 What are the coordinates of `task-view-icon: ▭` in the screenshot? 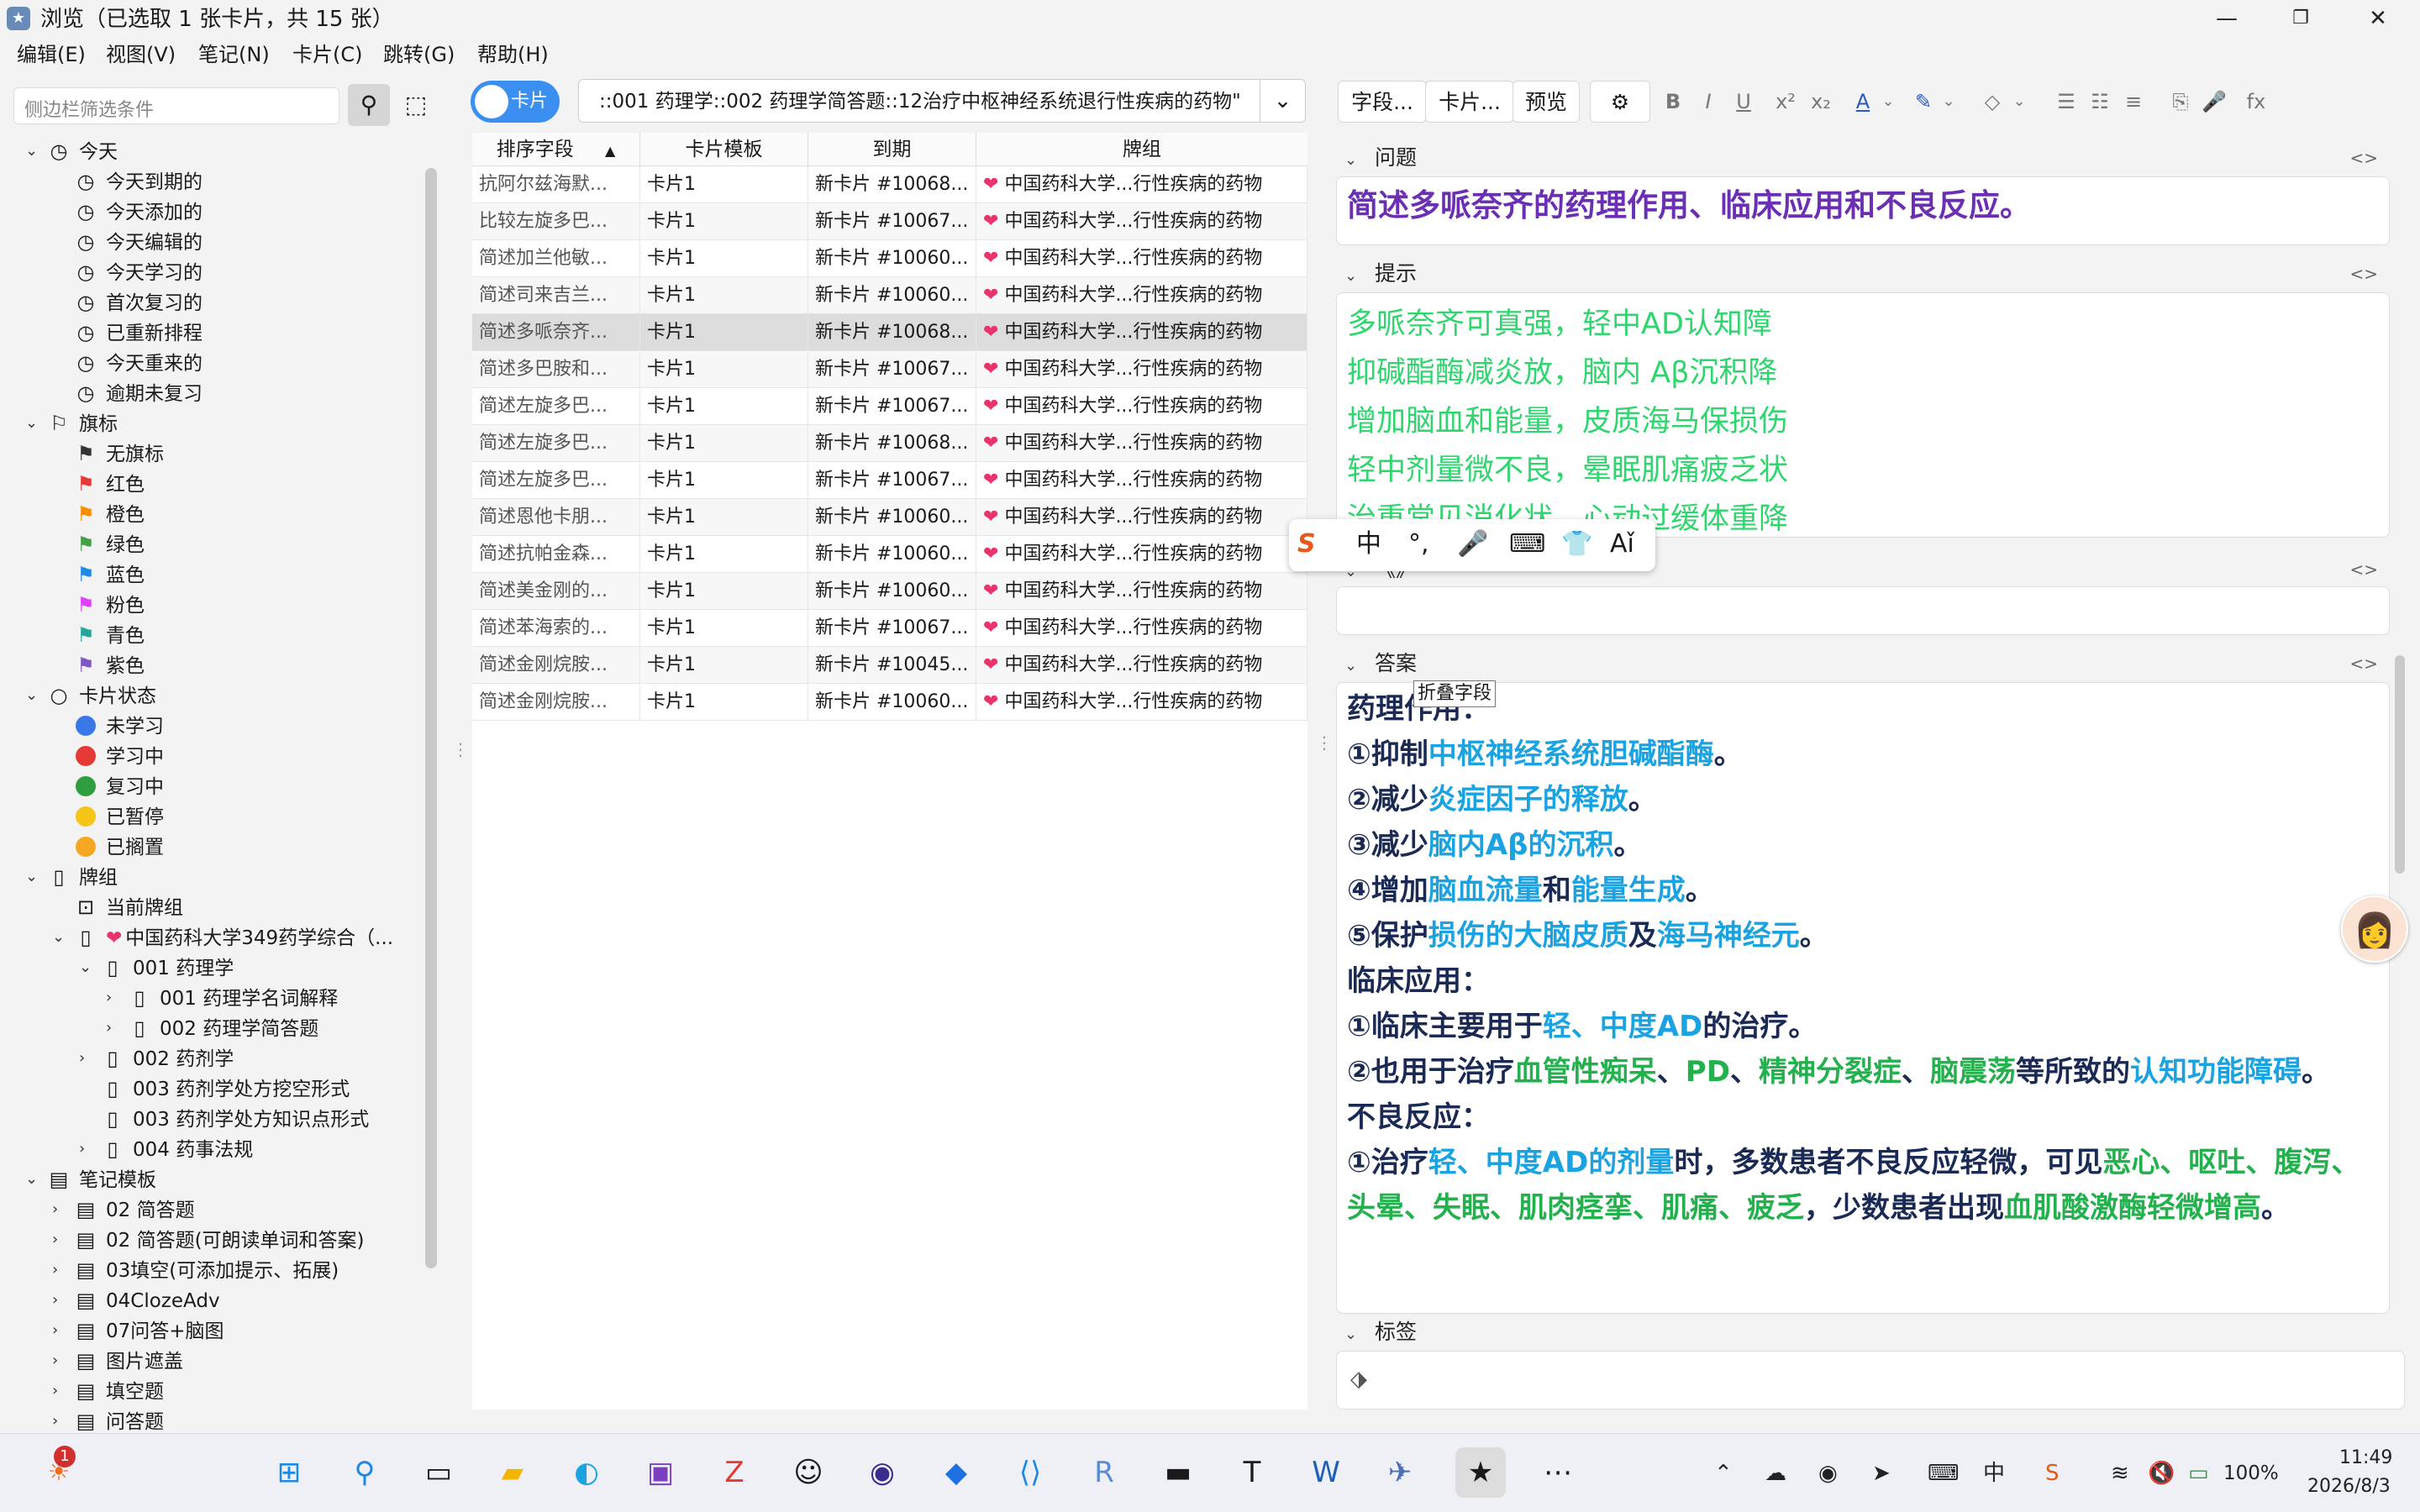 It's located at (438, 1472).